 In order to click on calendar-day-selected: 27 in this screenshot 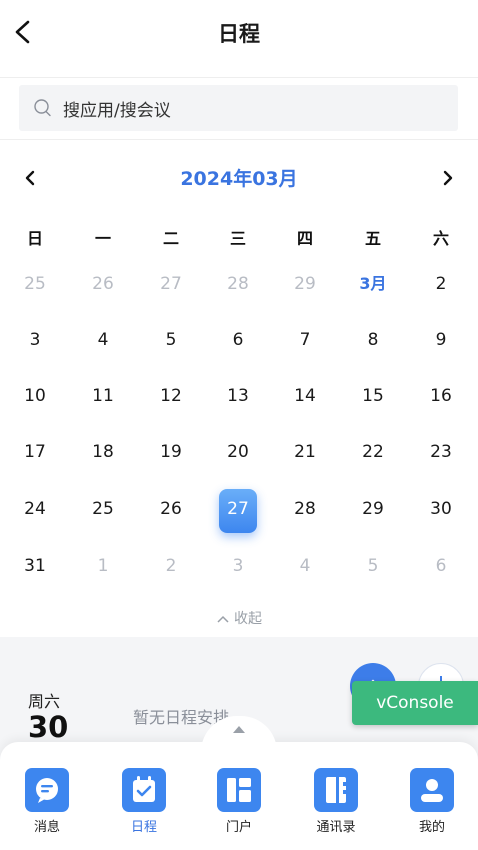, I will do `click(238, 509)`.